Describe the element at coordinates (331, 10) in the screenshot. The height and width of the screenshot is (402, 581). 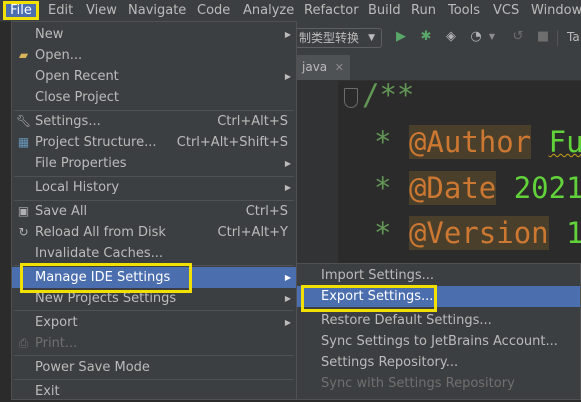
I see `menu-refactor: Refactor` at that location.